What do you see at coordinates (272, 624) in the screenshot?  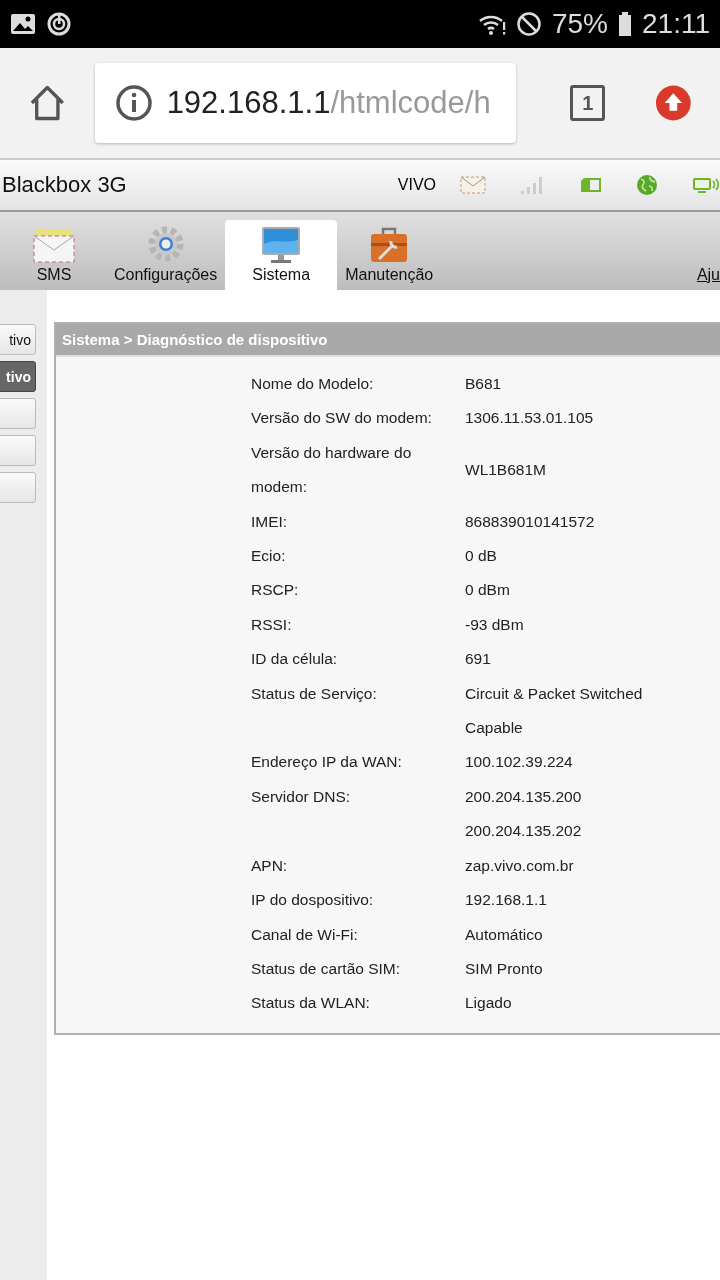 I see `field-label: RSSI:` at bounding box center [272, 624].